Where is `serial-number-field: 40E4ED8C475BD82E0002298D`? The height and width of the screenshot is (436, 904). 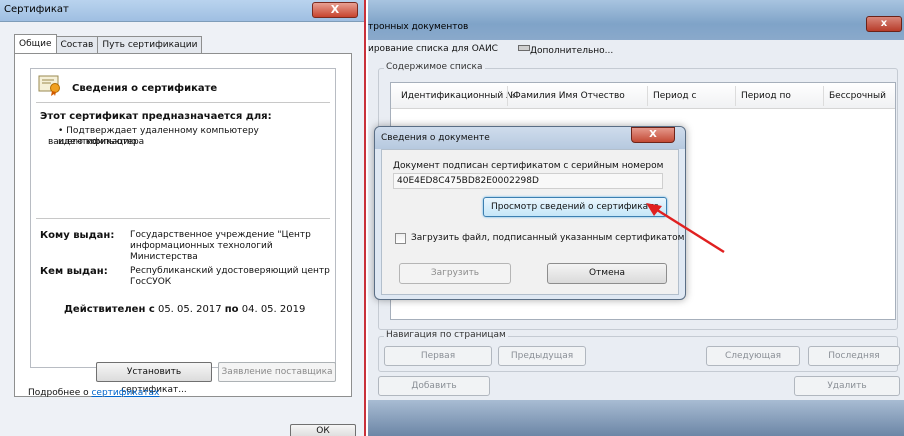
serial-number-field: 40E4ED8C475BD82E0002298D is located at coordinates (528, 181).